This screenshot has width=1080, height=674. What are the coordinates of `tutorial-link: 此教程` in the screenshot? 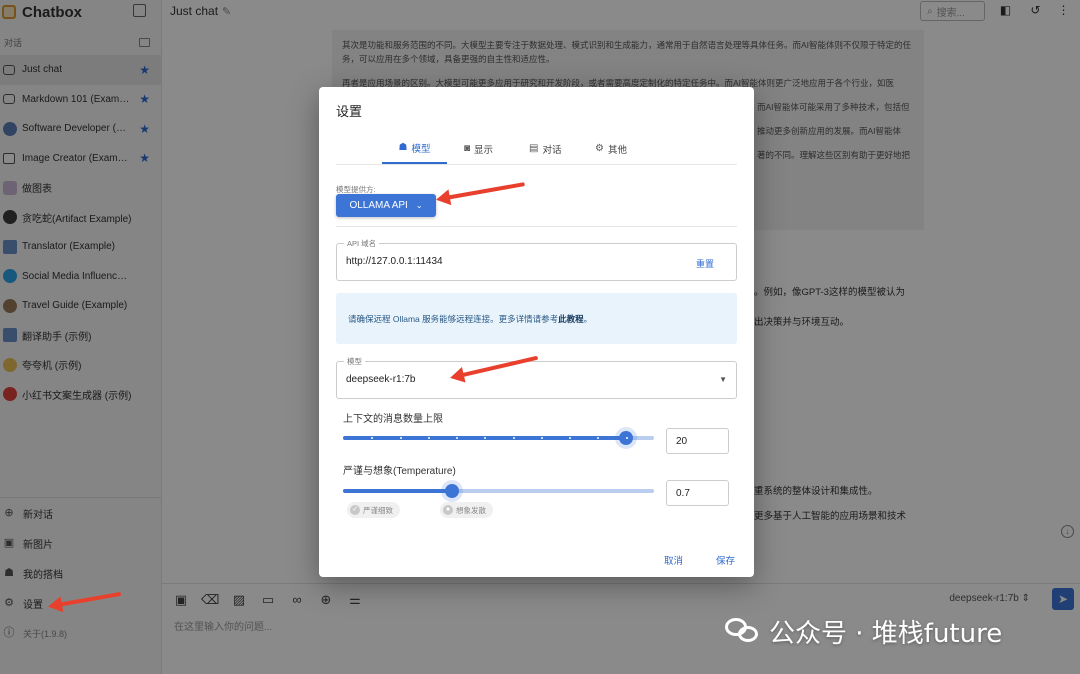 It's located at (571, 319).